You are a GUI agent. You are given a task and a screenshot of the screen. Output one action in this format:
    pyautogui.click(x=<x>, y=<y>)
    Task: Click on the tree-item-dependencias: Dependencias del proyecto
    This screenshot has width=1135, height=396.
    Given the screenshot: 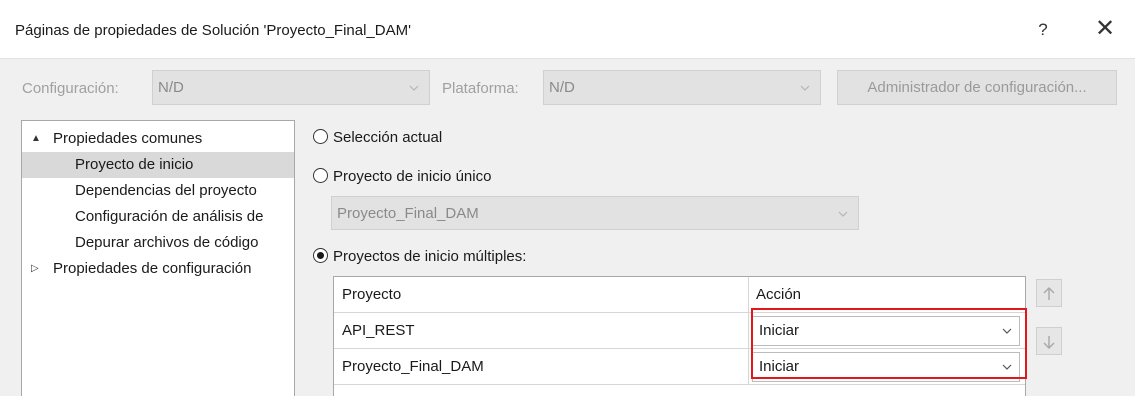 What is the action you would take?
    pyautogui.click(x=158, y=191)
    